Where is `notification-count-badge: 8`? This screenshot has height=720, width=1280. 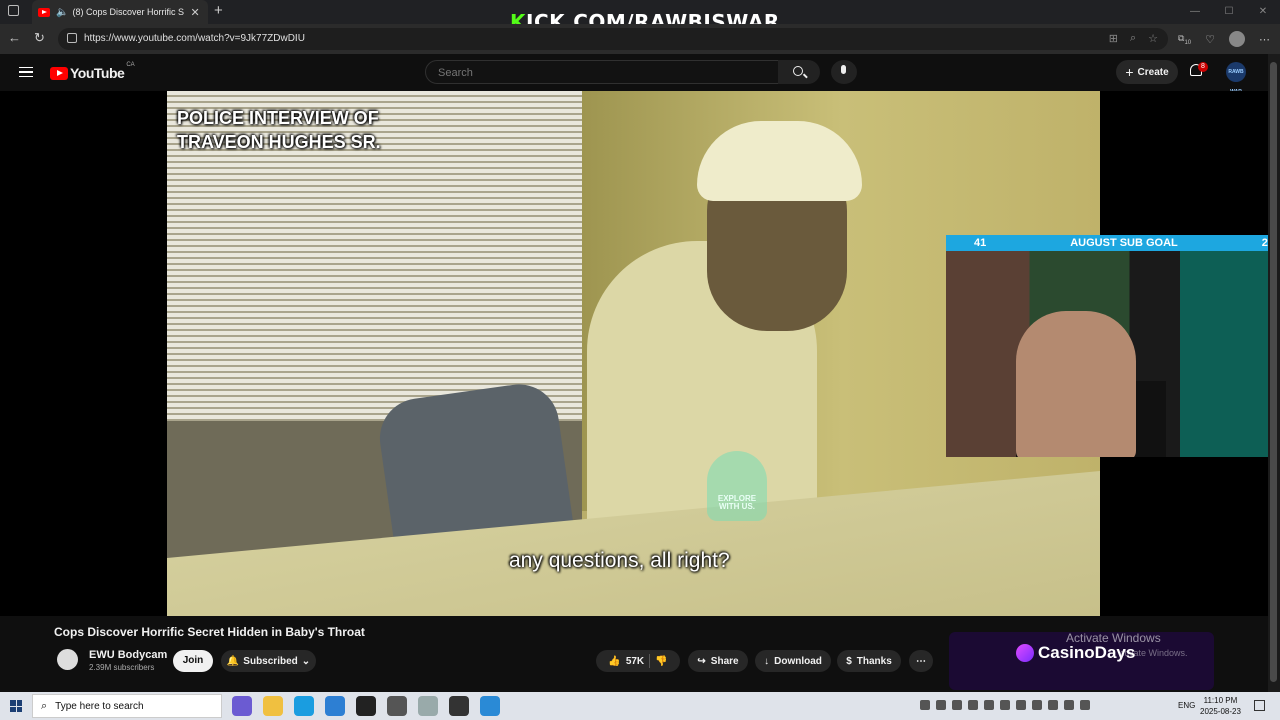
notification-count-badge: 8 is located at coordinates (1203, 67).